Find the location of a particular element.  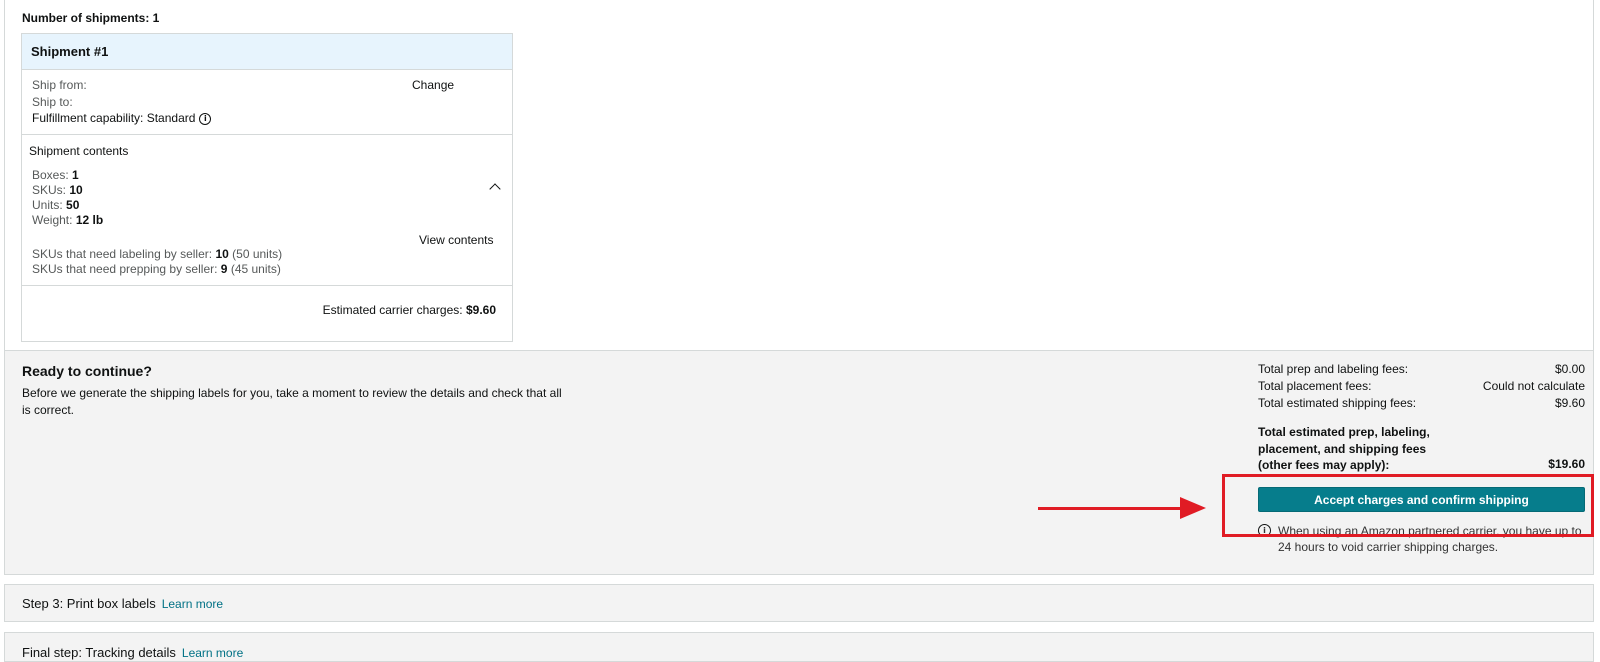

units-row: Units: 50 is located at coordinates (55, 205).